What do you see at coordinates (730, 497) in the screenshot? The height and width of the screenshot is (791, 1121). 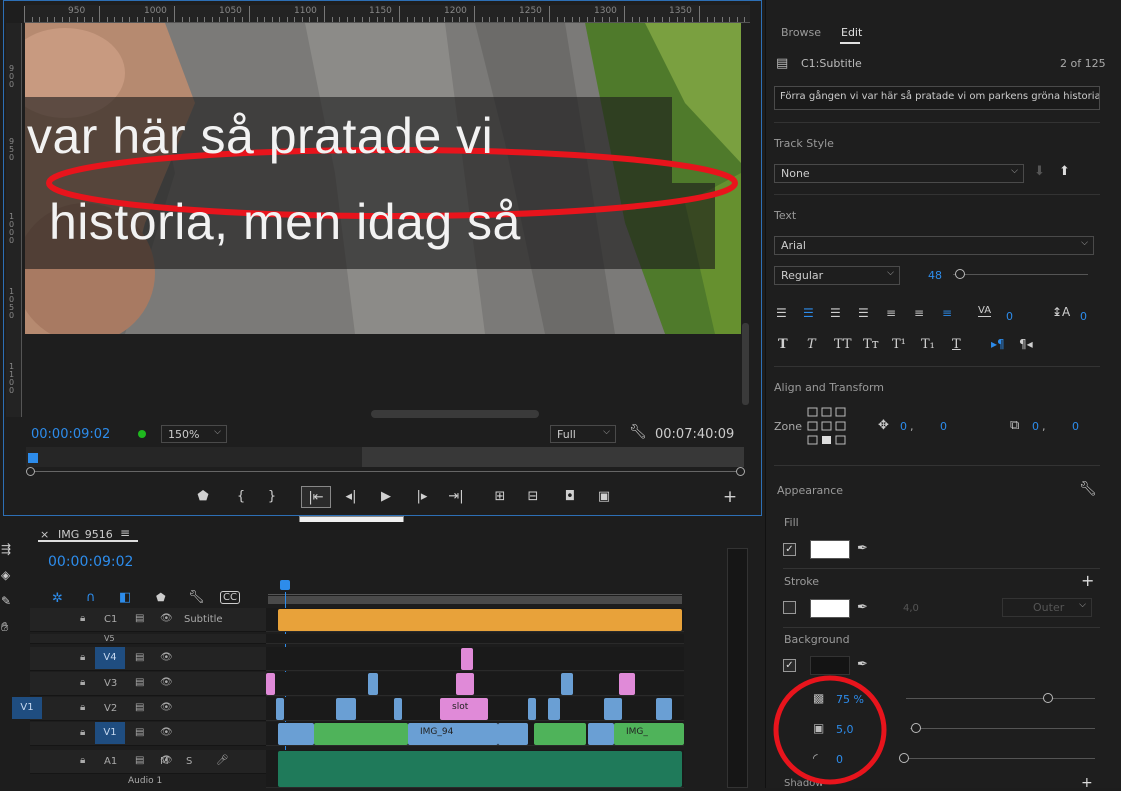 I see `plus-icon: +` at bounding box center [730, 497].